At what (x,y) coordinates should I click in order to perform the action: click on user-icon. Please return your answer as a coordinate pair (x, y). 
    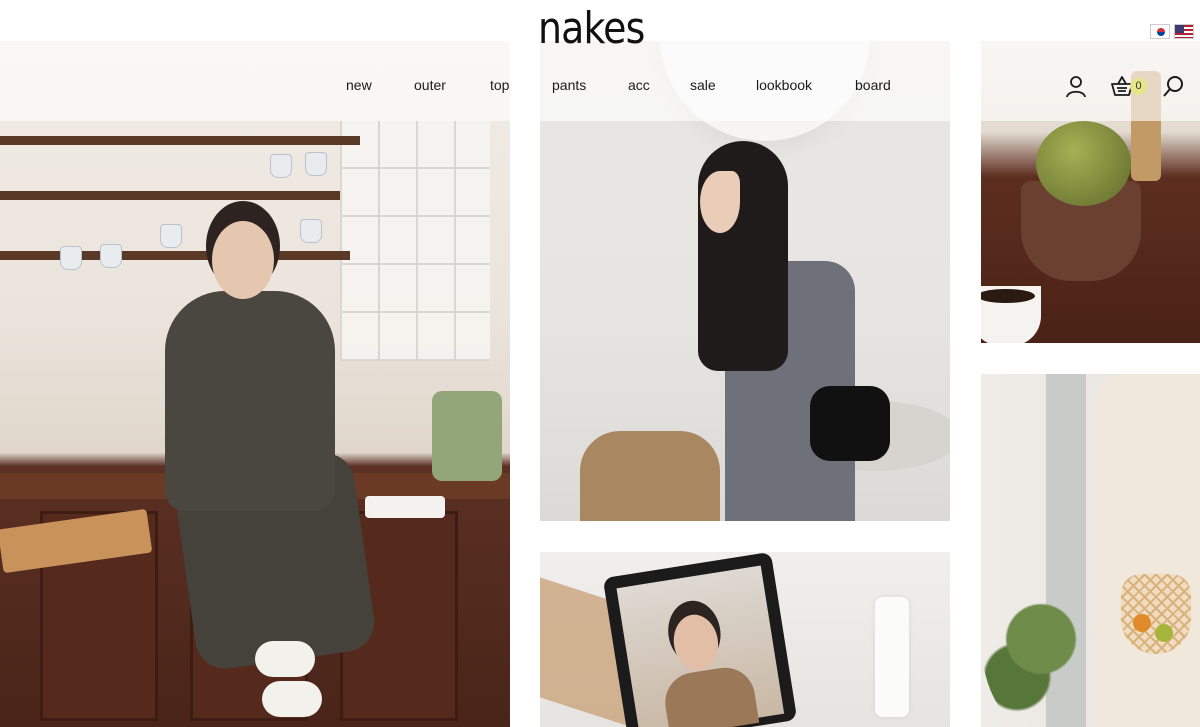
    Looking at the image, I should click on (1076, 86).